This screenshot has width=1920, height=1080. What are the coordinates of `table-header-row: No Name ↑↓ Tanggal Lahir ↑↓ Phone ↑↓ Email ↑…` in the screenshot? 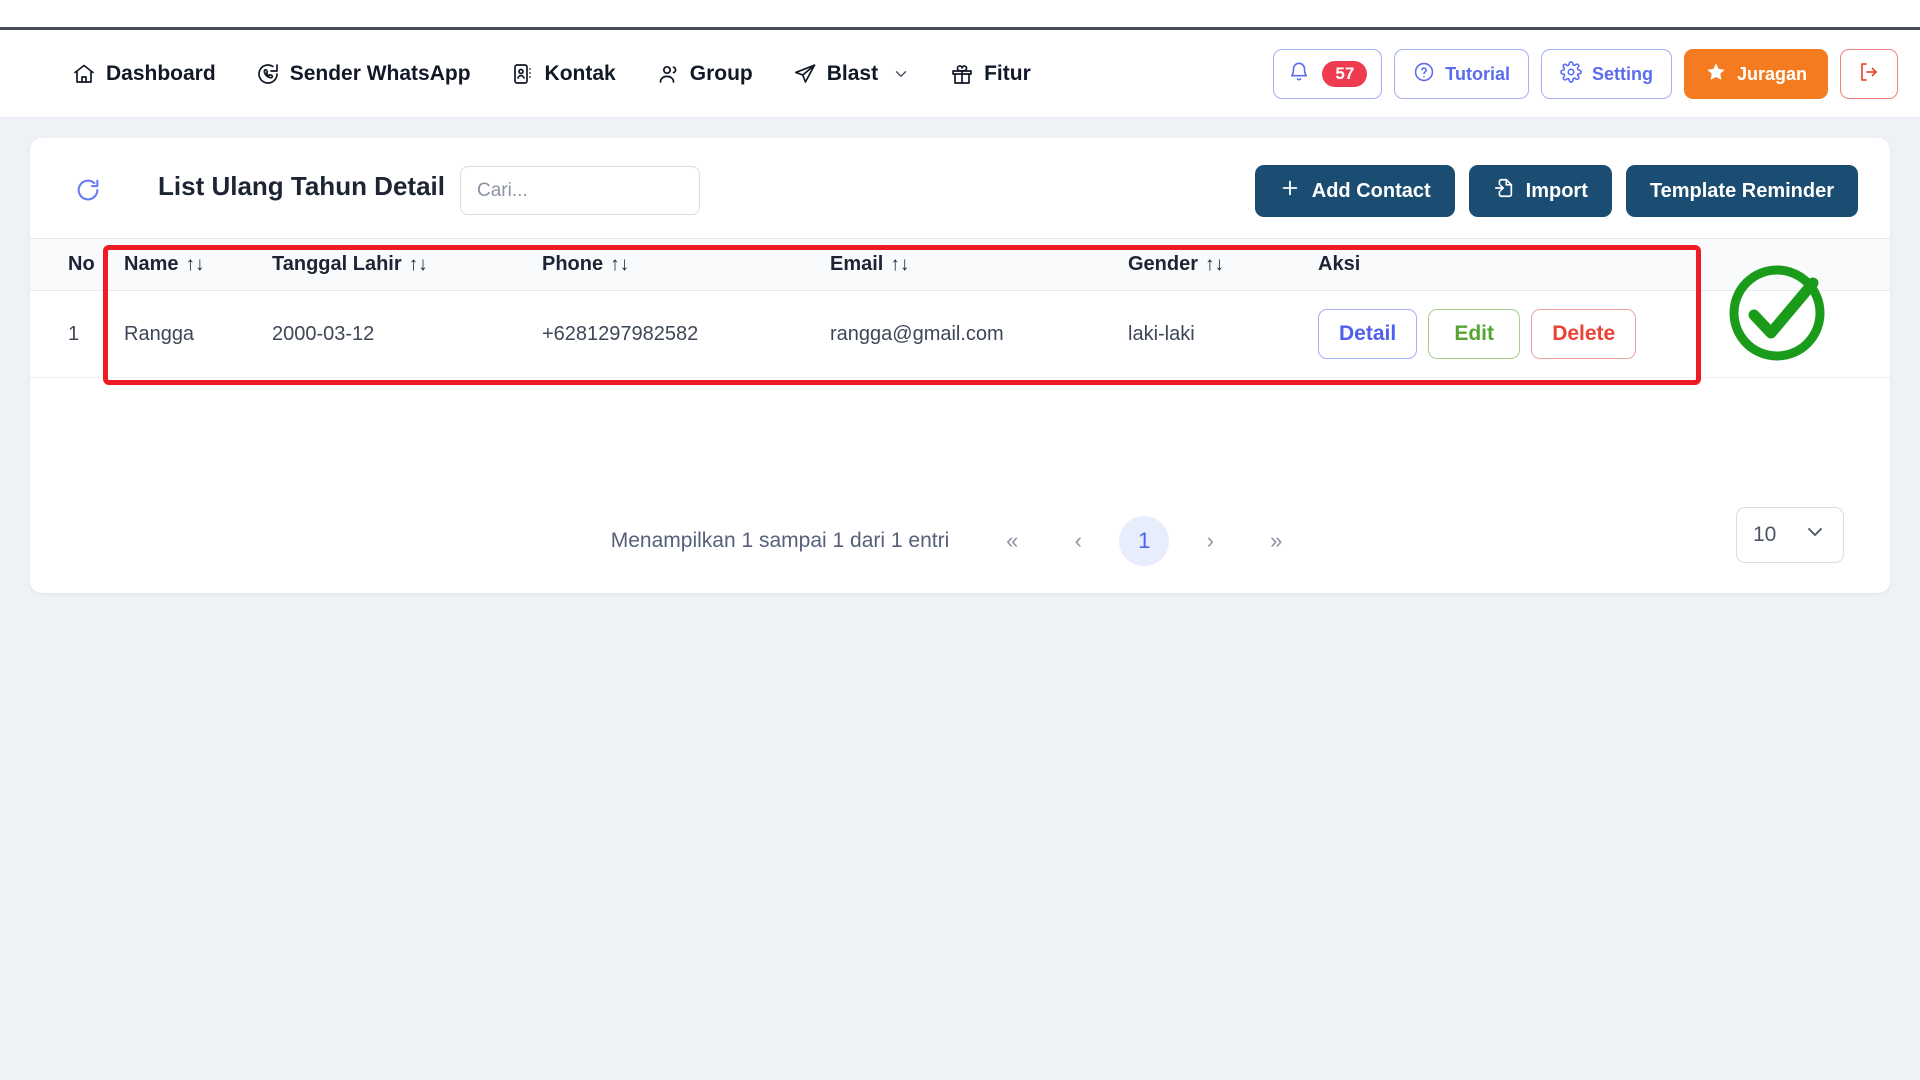 It's located at (960, 264).